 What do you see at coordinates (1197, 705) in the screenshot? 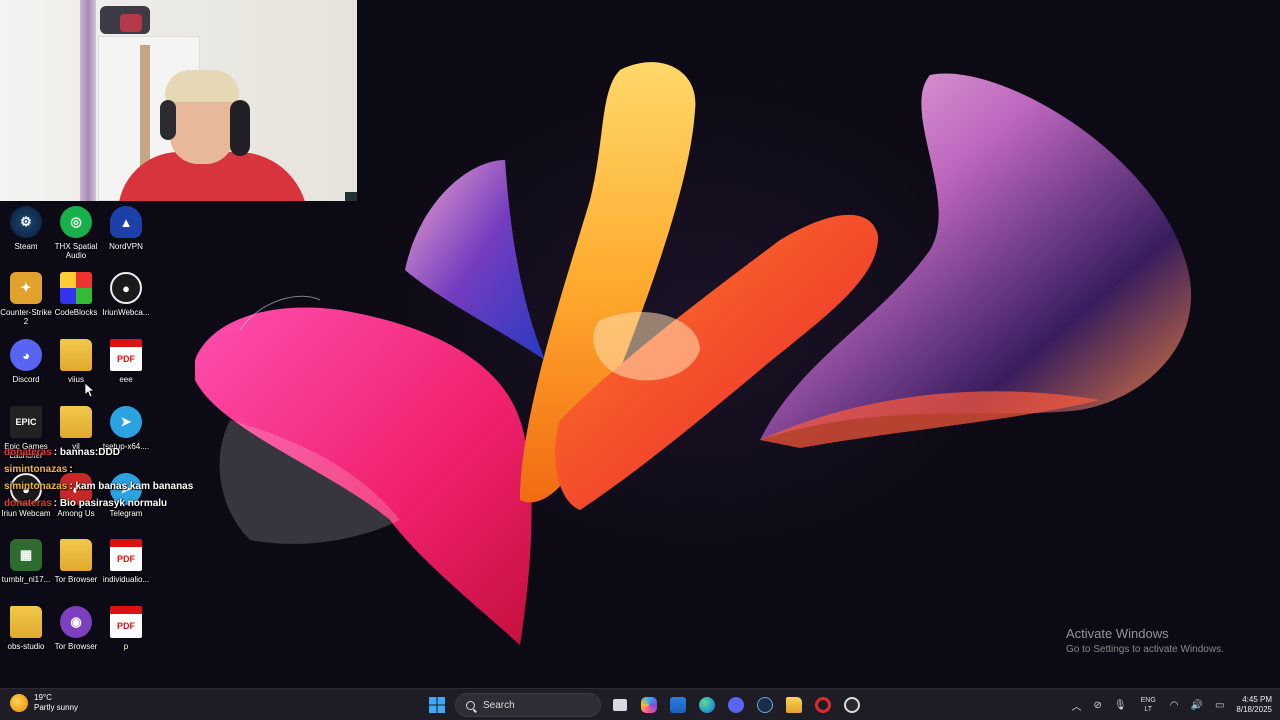
I see `volume-icon: 🔊` at bounding box center [1197, 705].